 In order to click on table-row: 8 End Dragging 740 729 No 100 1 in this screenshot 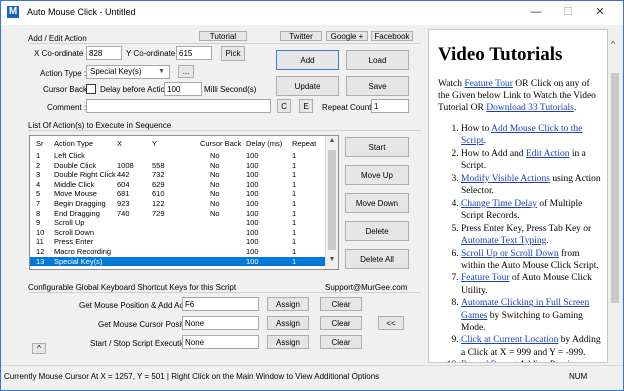, I will do `click(178, 213)`.